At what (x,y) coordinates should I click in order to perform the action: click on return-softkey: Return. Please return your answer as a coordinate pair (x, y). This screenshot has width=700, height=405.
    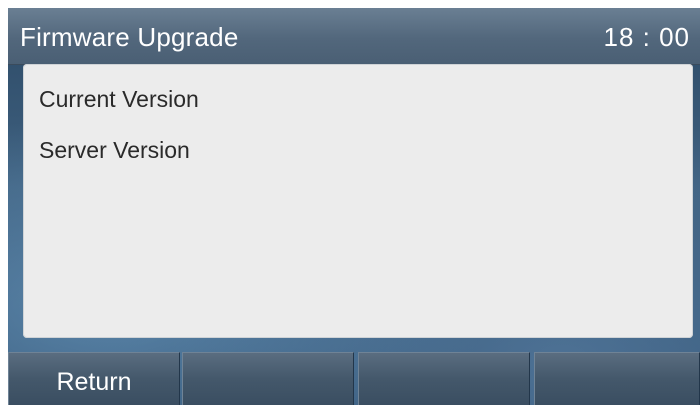
    Looking at the image, I should click on (94, 378).